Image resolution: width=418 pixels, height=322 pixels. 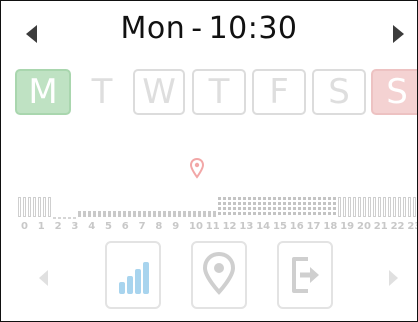 What do you see at coordinates (279, 92) in the screenshot?
I see `day-fri: F` at bounding box center [279, 92].